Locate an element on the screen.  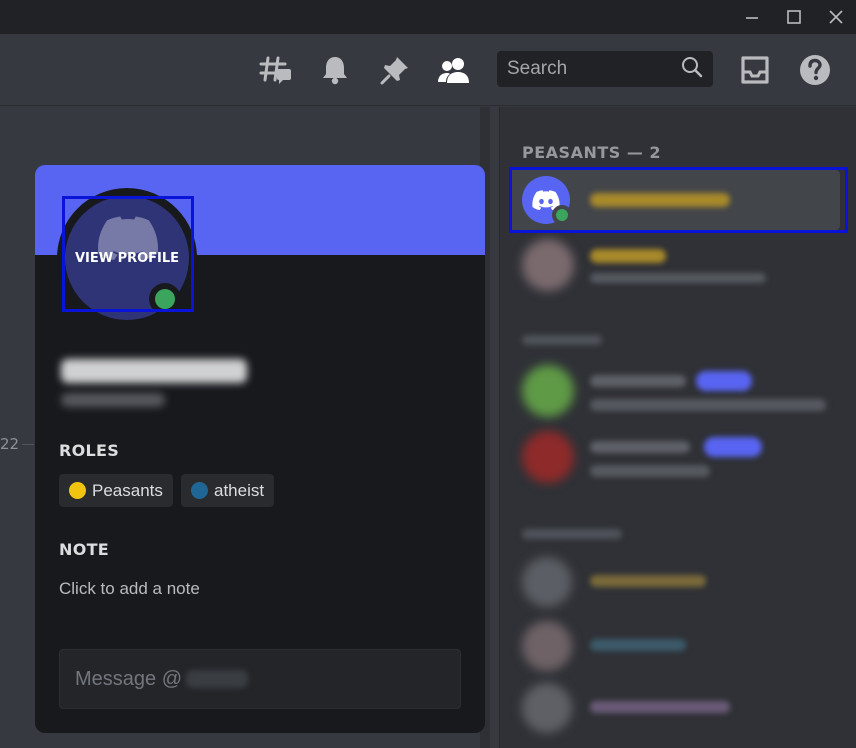
channel-toolbar: Search is located at coordinates (428, 70).